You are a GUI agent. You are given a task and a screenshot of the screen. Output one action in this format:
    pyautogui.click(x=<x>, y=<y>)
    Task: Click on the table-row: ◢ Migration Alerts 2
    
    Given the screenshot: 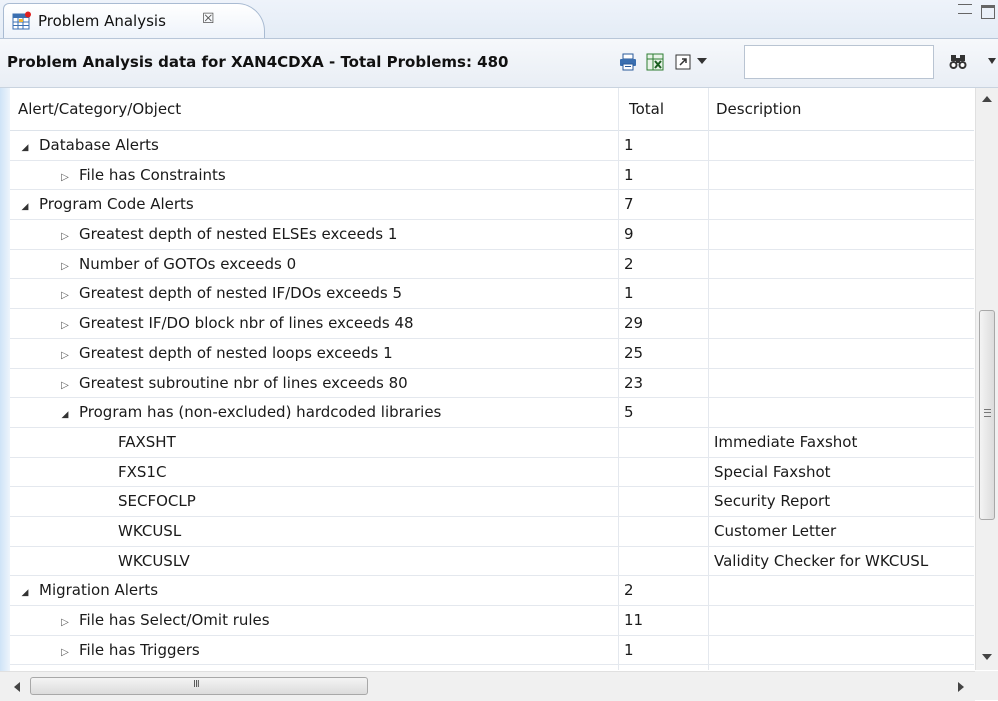 What is the action you would take?
    pyautogui.click(x=492, y=591)
    